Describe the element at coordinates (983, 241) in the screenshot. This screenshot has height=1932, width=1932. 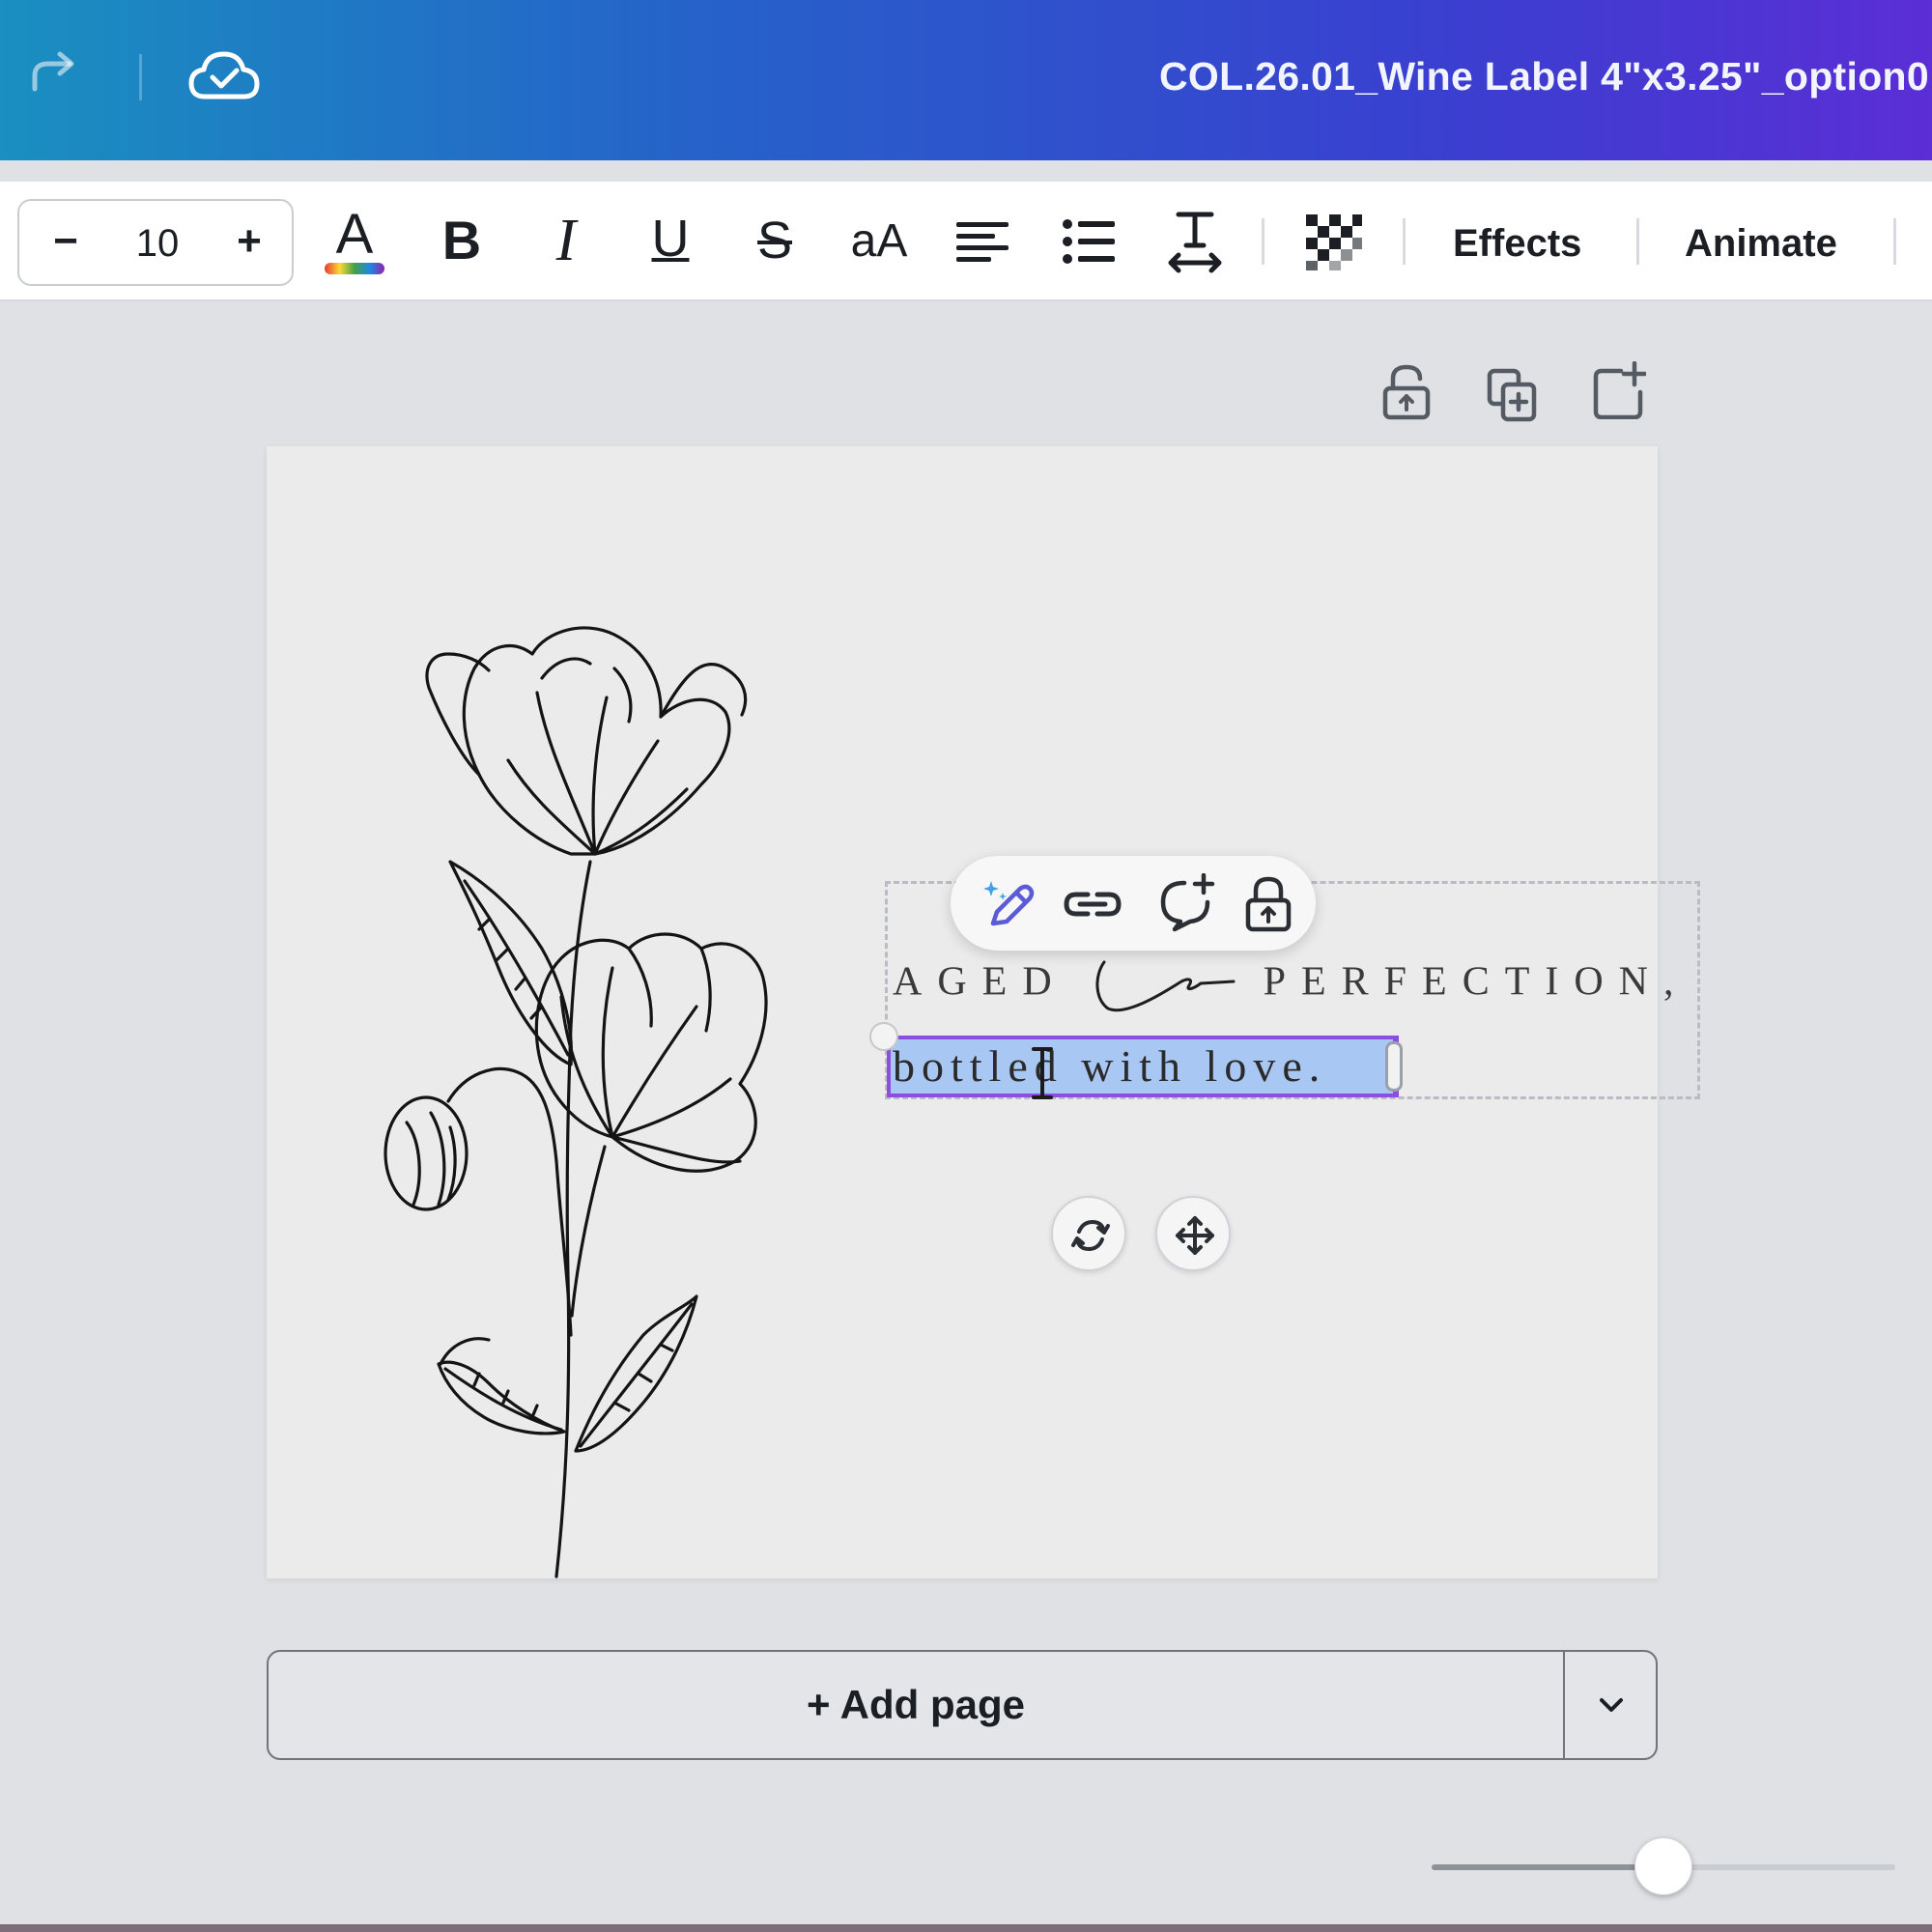
I see `align-left-icon` at that location.